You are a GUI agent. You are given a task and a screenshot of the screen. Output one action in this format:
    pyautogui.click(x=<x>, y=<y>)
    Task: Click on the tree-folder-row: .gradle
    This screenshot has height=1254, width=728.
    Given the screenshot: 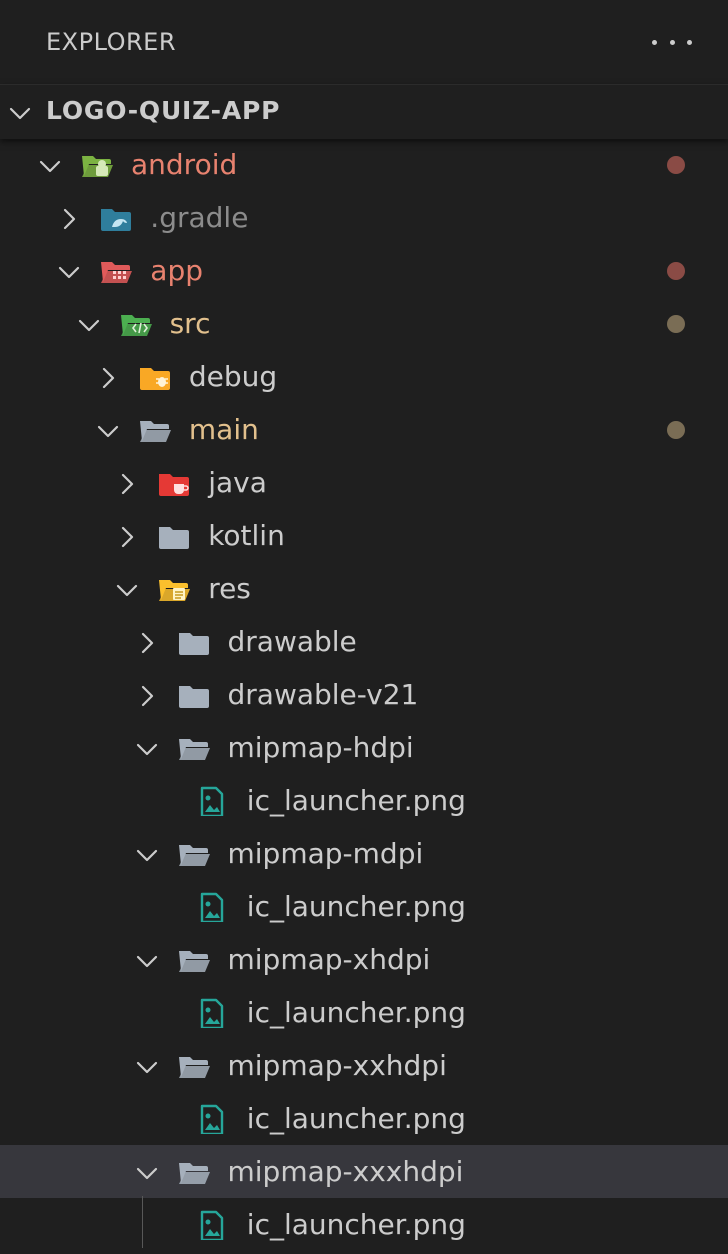 What is the action you would take?
    pyautogui.click(x=364, y=217)
    